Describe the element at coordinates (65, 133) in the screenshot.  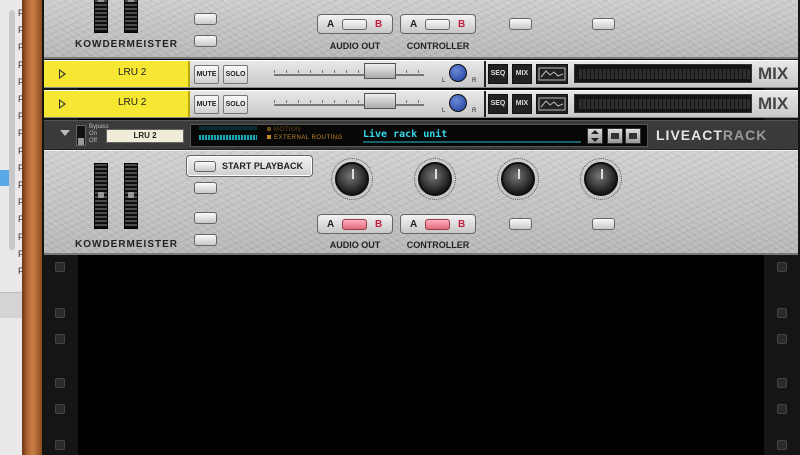
I see `fold-arrow-icon` at that location.